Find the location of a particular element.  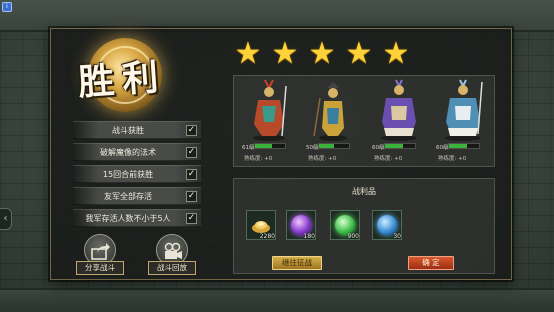

hero-level: 61级 is located at coordinates (248, 148).